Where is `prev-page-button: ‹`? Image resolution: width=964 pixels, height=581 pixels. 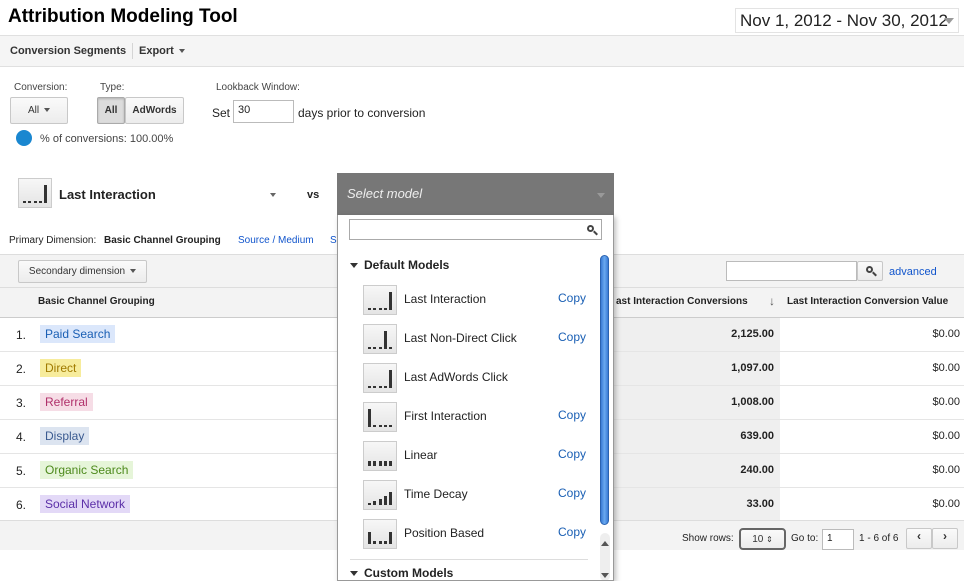
prev-page-button: ‹ is located at coordinates (919, 538).